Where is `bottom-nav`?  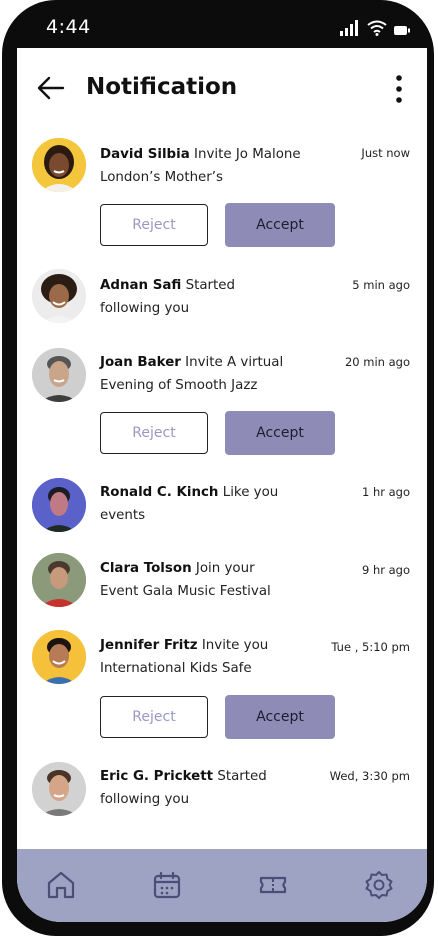
bottom-nav is located at coordinates (222, 885).